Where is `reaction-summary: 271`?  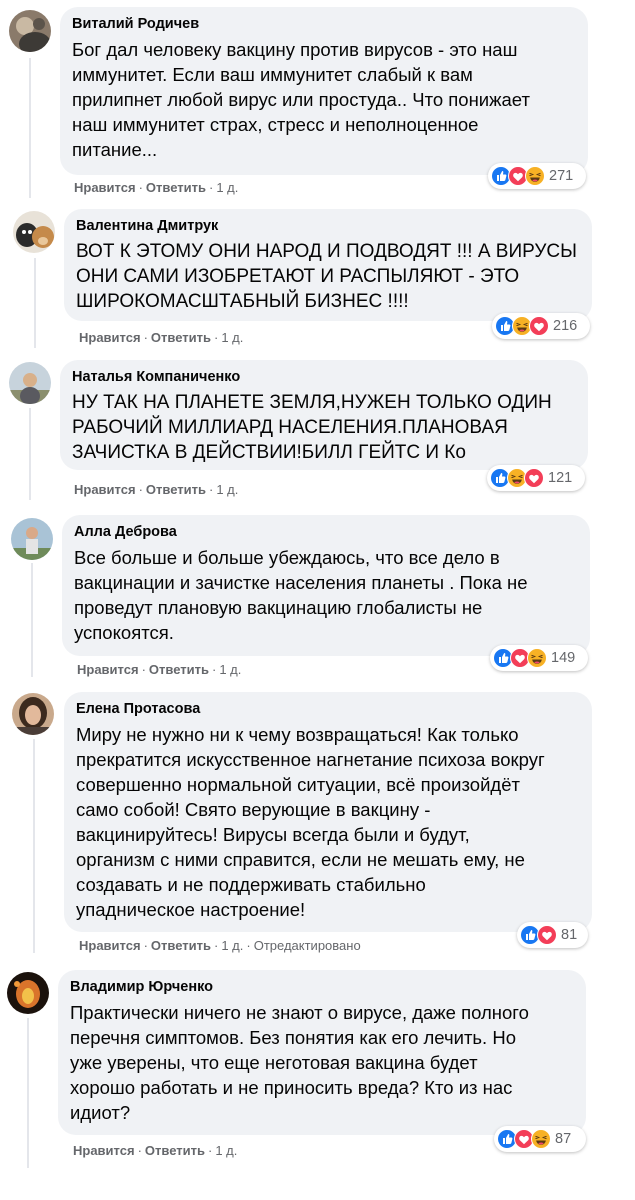 reaction-summary: 271 is located at coordinates (537, 176).